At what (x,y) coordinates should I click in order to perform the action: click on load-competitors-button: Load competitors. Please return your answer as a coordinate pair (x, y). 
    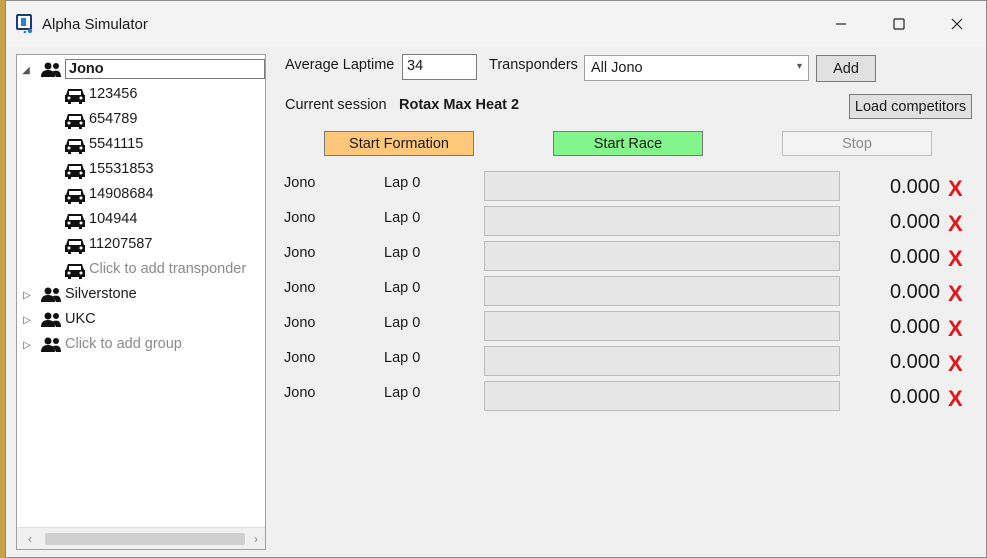
    Looking at the image, I should click on (910, 106).